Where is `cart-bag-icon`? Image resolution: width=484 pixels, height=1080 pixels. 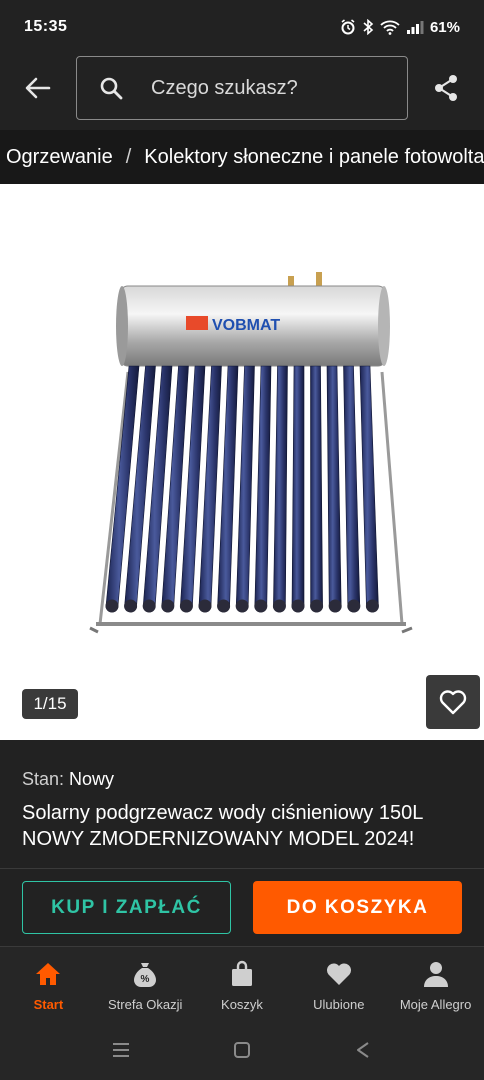
cart-bag-icon is located at coordinates (242, 974).